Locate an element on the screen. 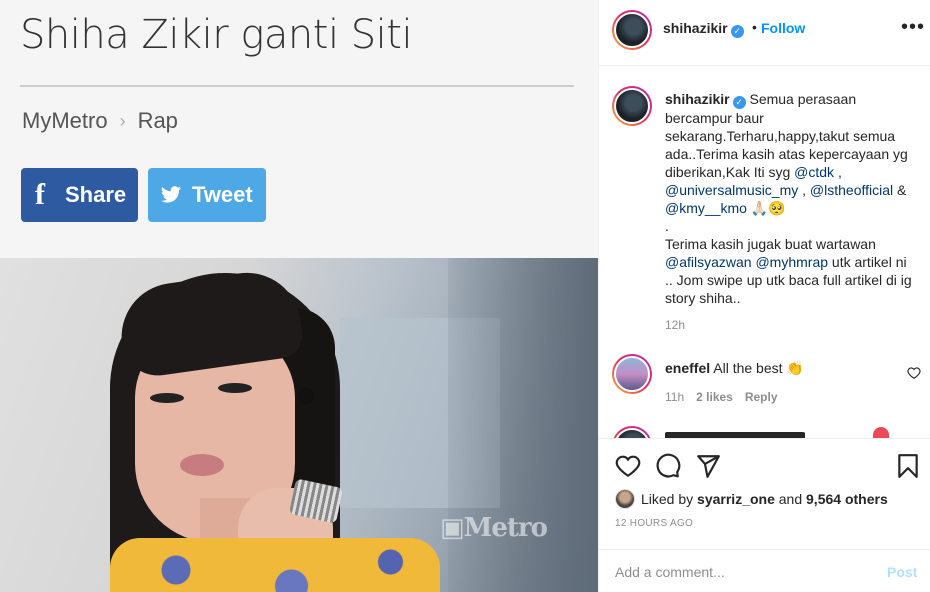 This screenshot has width=930, height=592. post-header: shihazikir ✓ • Follow ••• is located at coordinates (764, 33).